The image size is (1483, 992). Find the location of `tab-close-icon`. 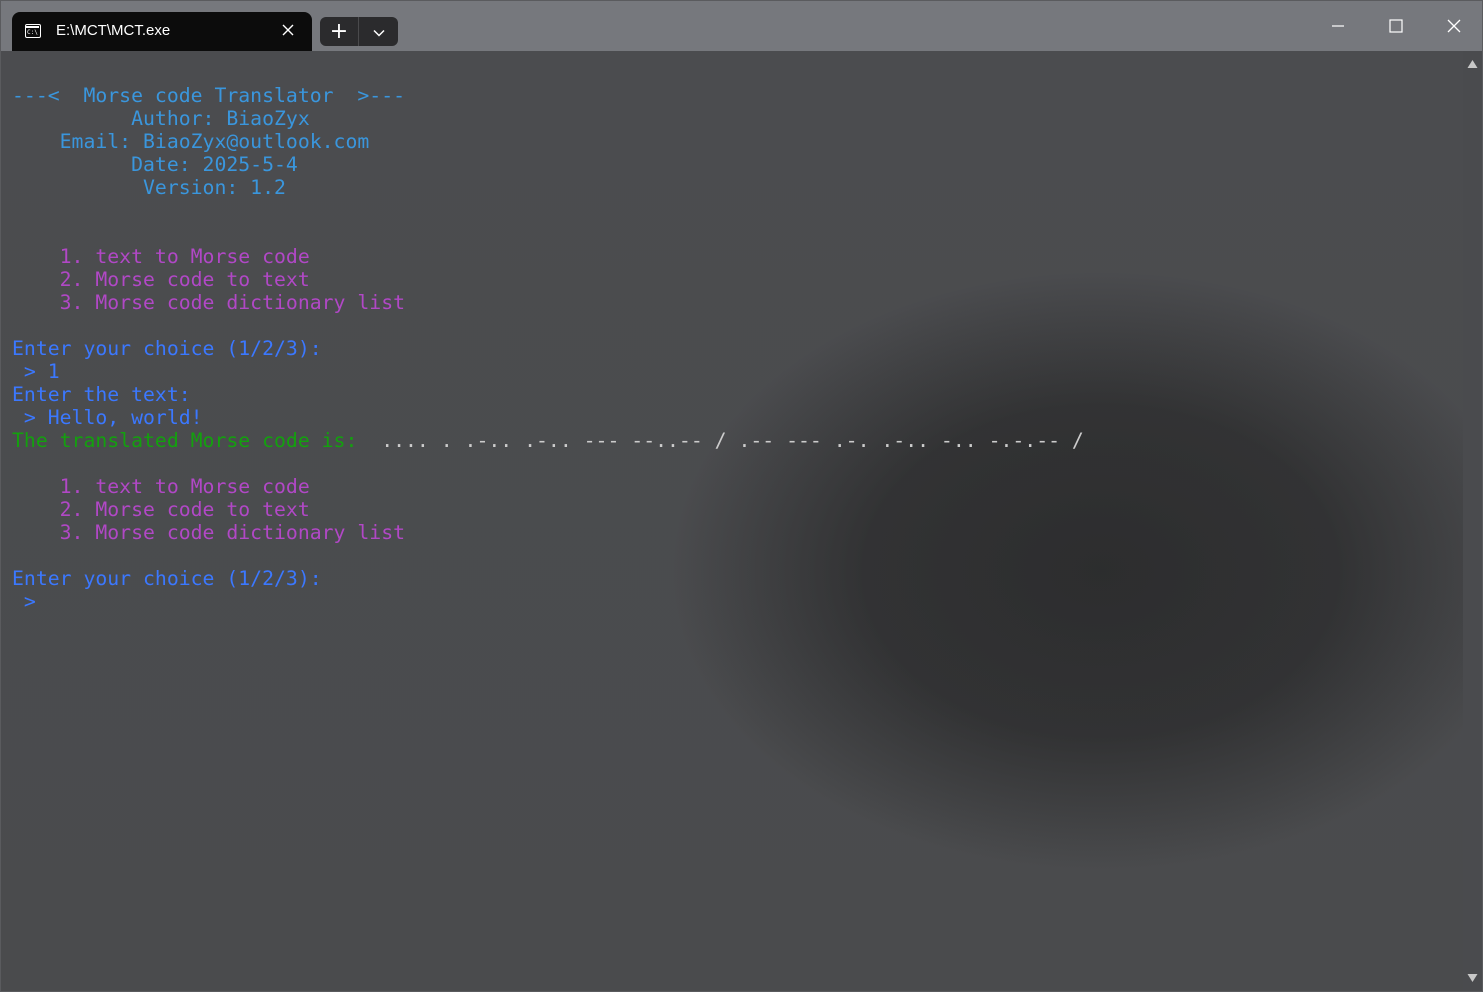

tab-close-icon is located at coordinates (288, 30).